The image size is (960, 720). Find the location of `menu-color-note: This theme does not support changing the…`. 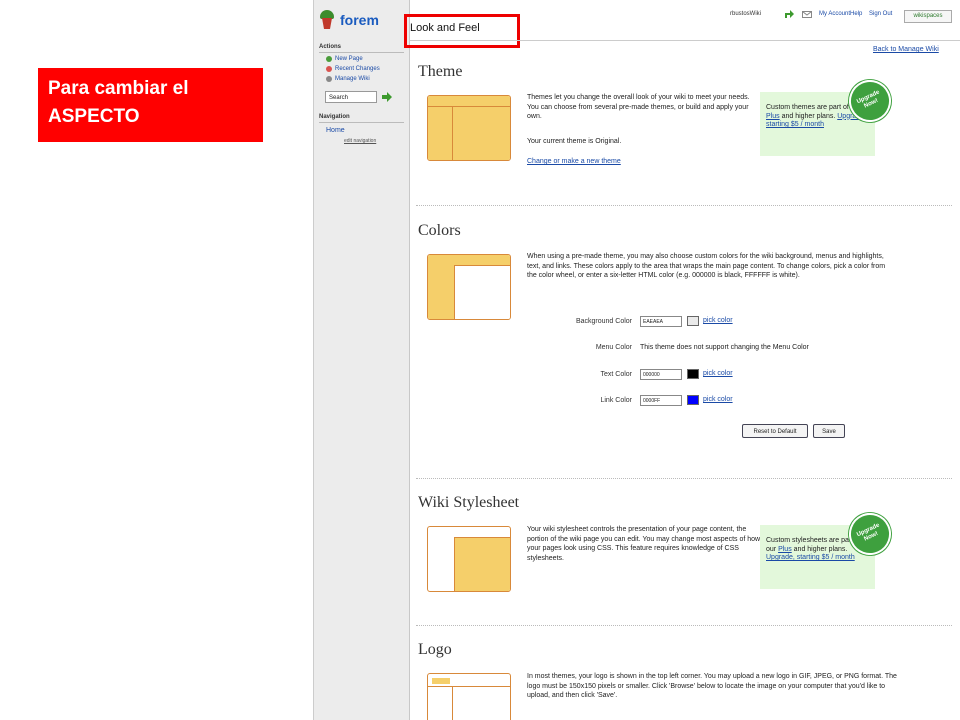

menu-color-note: This theme does not support changing the… is located at coordinates (724, 347).